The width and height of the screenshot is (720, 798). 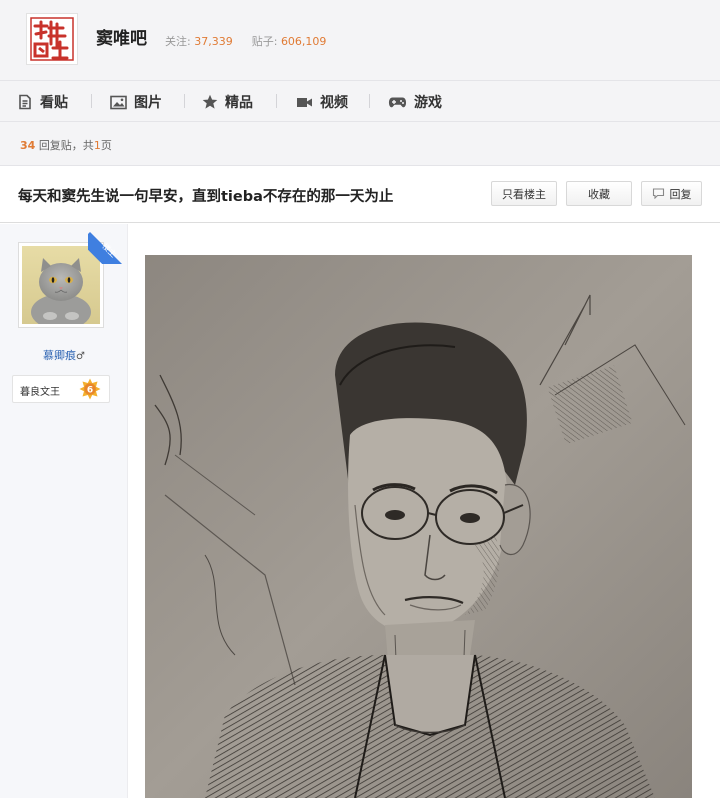 I want to click on gender-icon: ♂, so click(x=80, y=356).